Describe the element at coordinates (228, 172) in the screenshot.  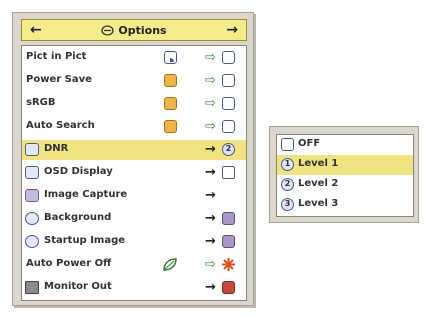
I see `osd-value-icon` at that location.